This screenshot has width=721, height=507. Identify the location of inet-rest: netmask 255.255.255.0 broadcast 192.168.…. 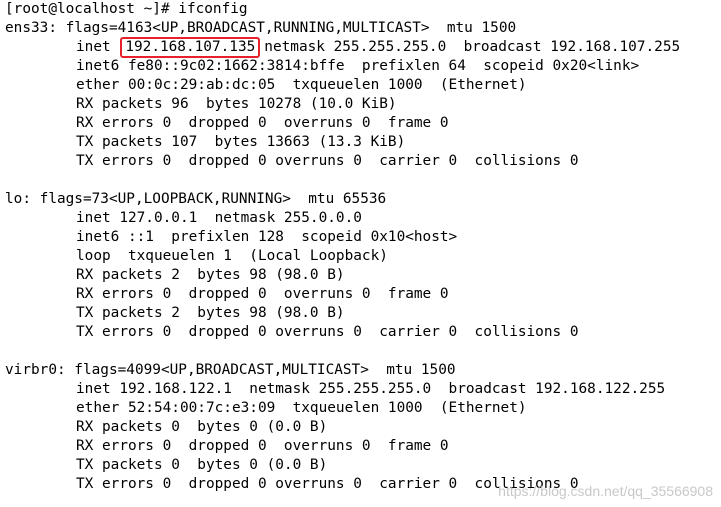
(472, 47).